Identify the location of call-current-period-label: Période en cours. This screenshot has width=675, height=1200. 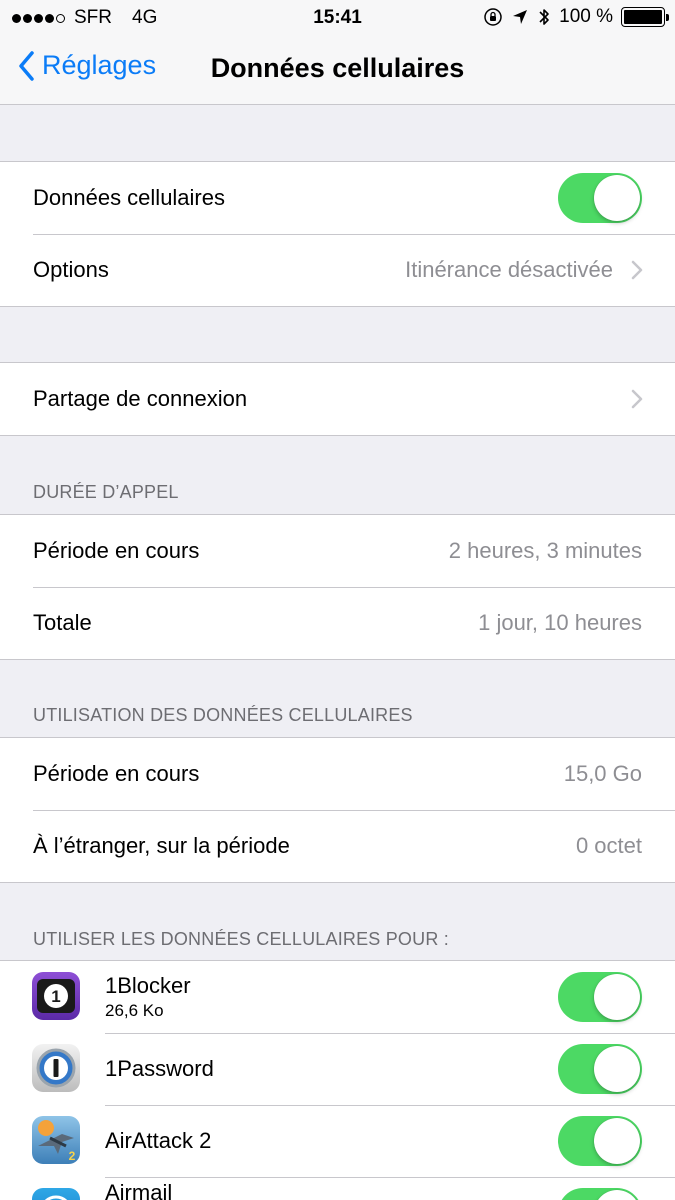
(116, 550).